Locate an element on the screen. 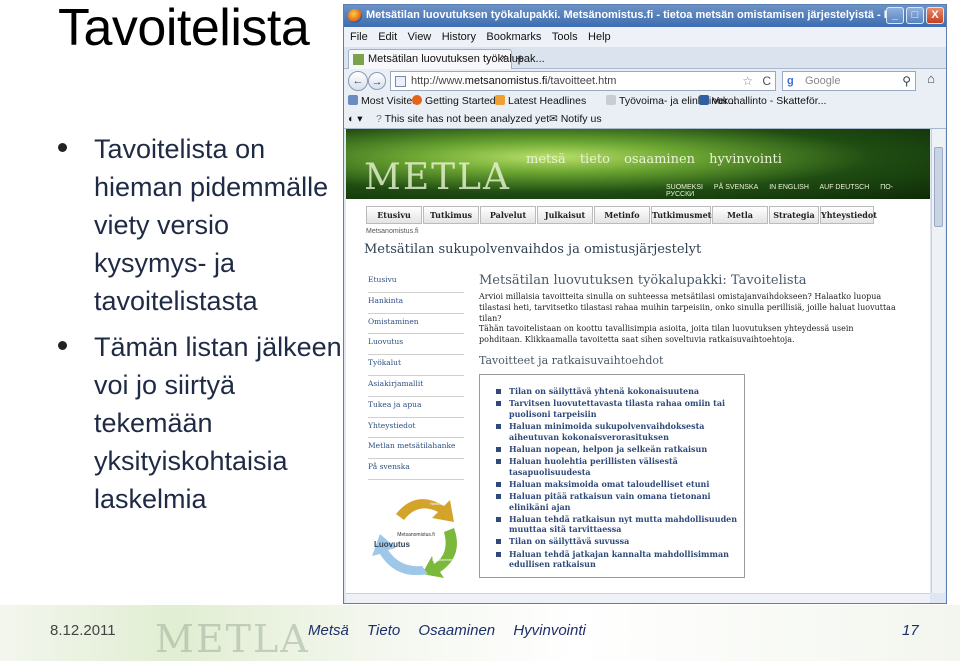 Image resolution: width=960 pixels, height=661 pixels. slide-title: Tavoitelista is located at coordinates (184, 28).